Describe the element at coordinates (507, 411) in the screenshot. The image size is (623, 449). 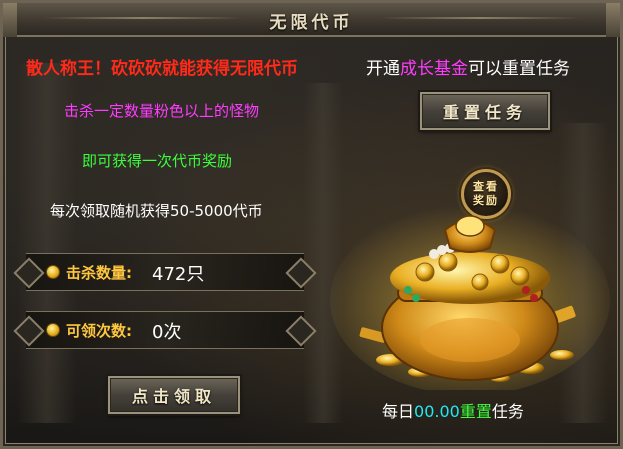
I see `daily-reset-suffix: 任务` at that location.